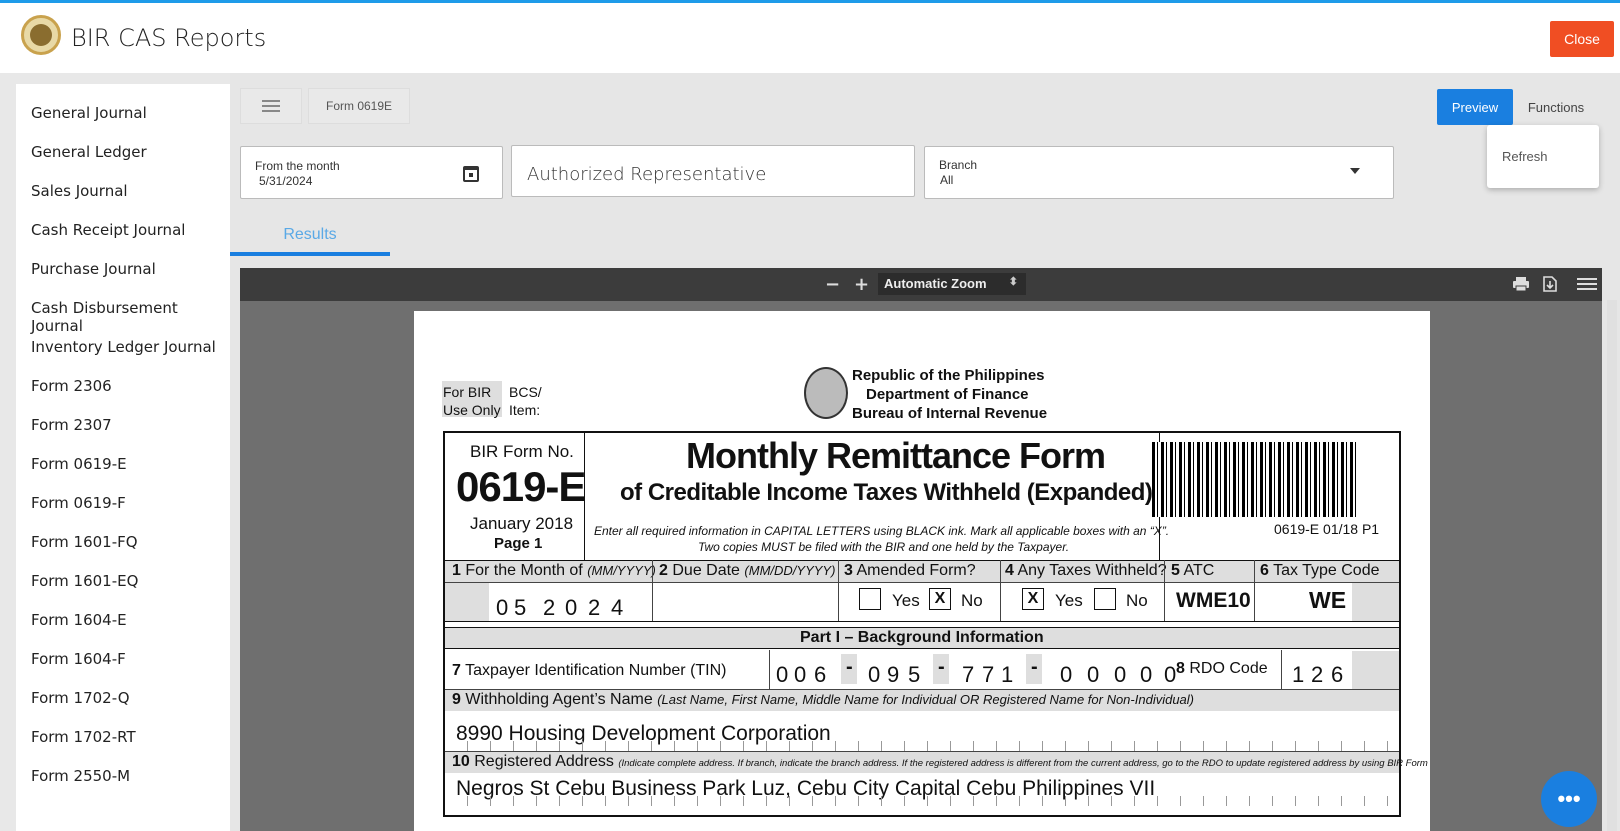  What do you see at coordinates (1264, 570) in the screenshot?
I see `item6-num: 6` at bounding box center [1264, 570].